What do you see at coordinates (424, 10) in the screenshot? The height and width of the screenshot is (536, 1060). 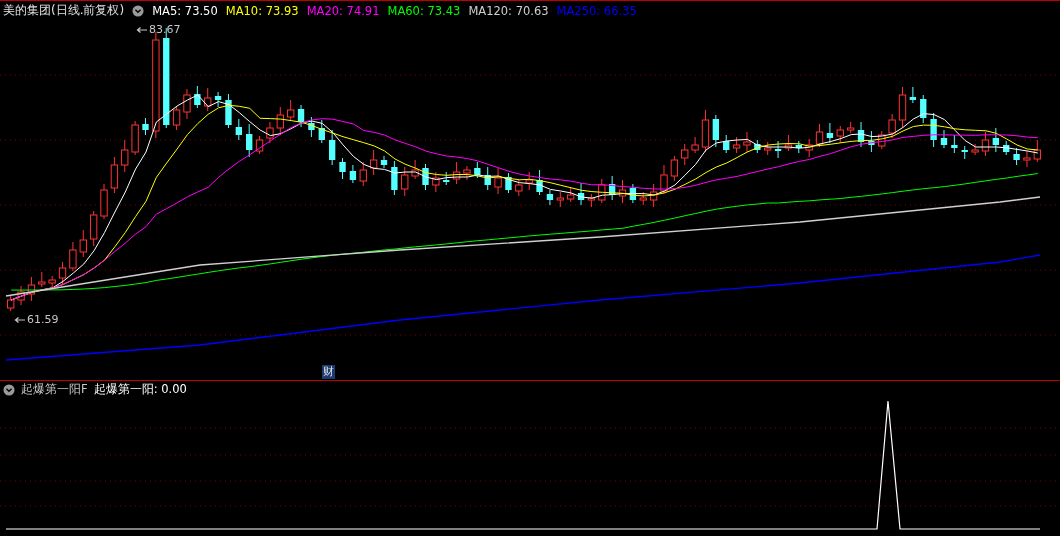 I see `moving-average-reading: MA60: 73.43` at bounding box center [424, 10].